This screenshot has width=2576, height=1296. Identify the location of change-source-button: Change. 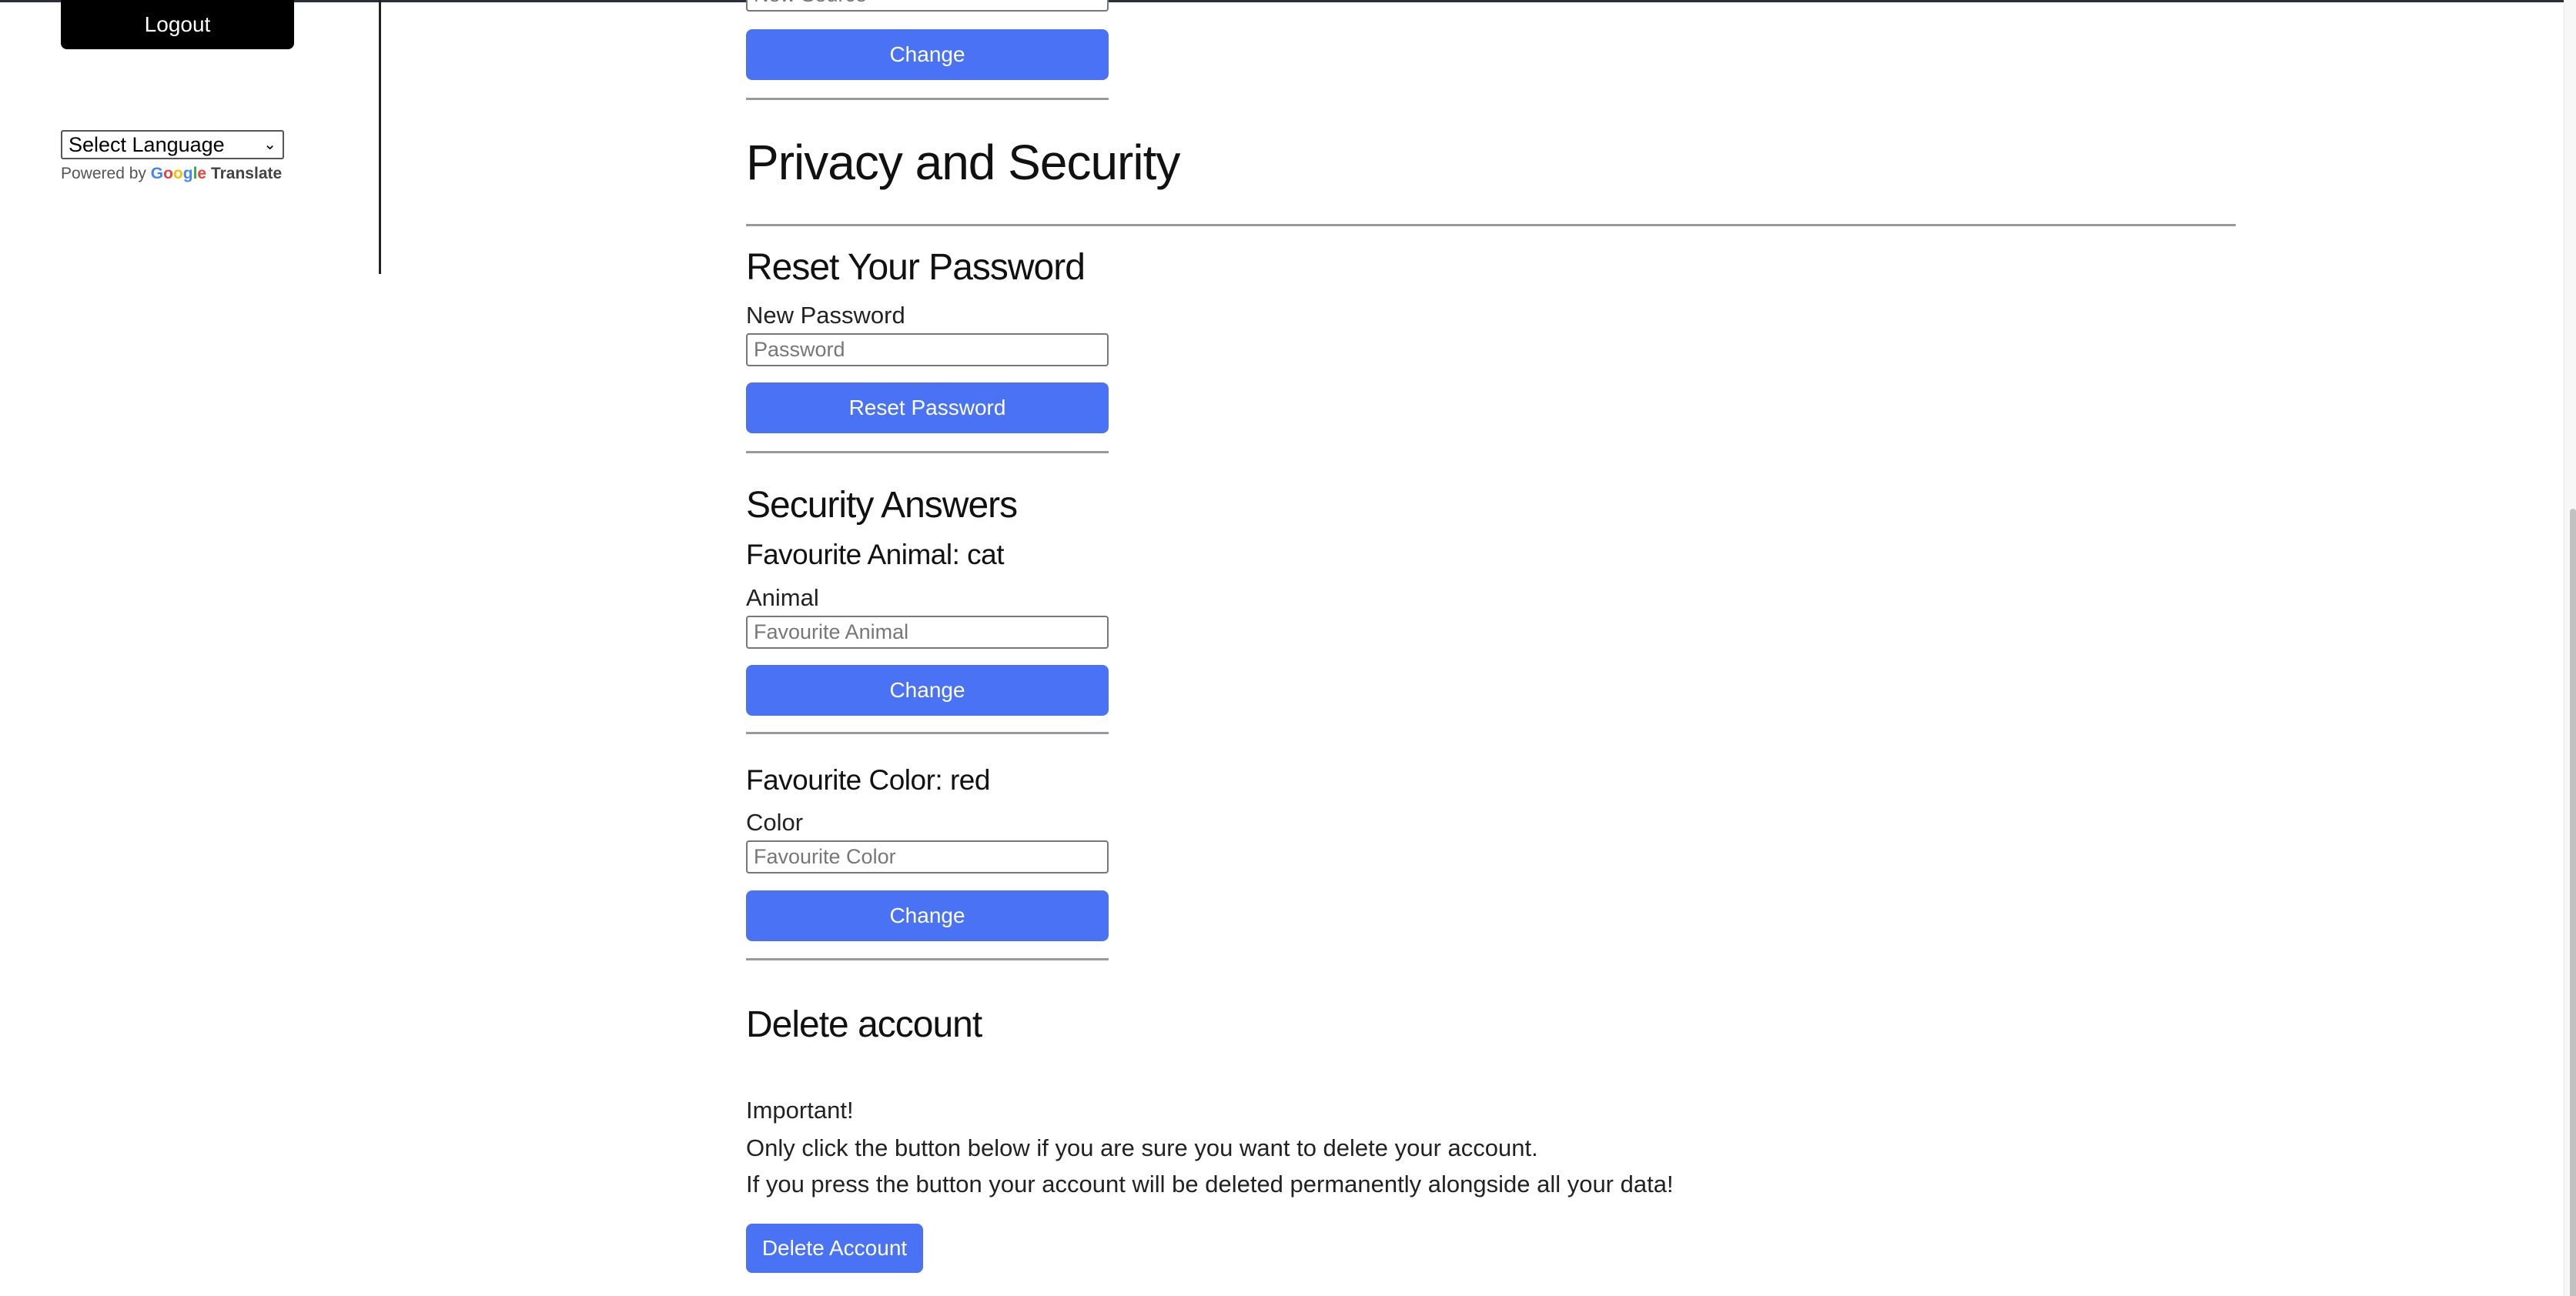
(927, 54).